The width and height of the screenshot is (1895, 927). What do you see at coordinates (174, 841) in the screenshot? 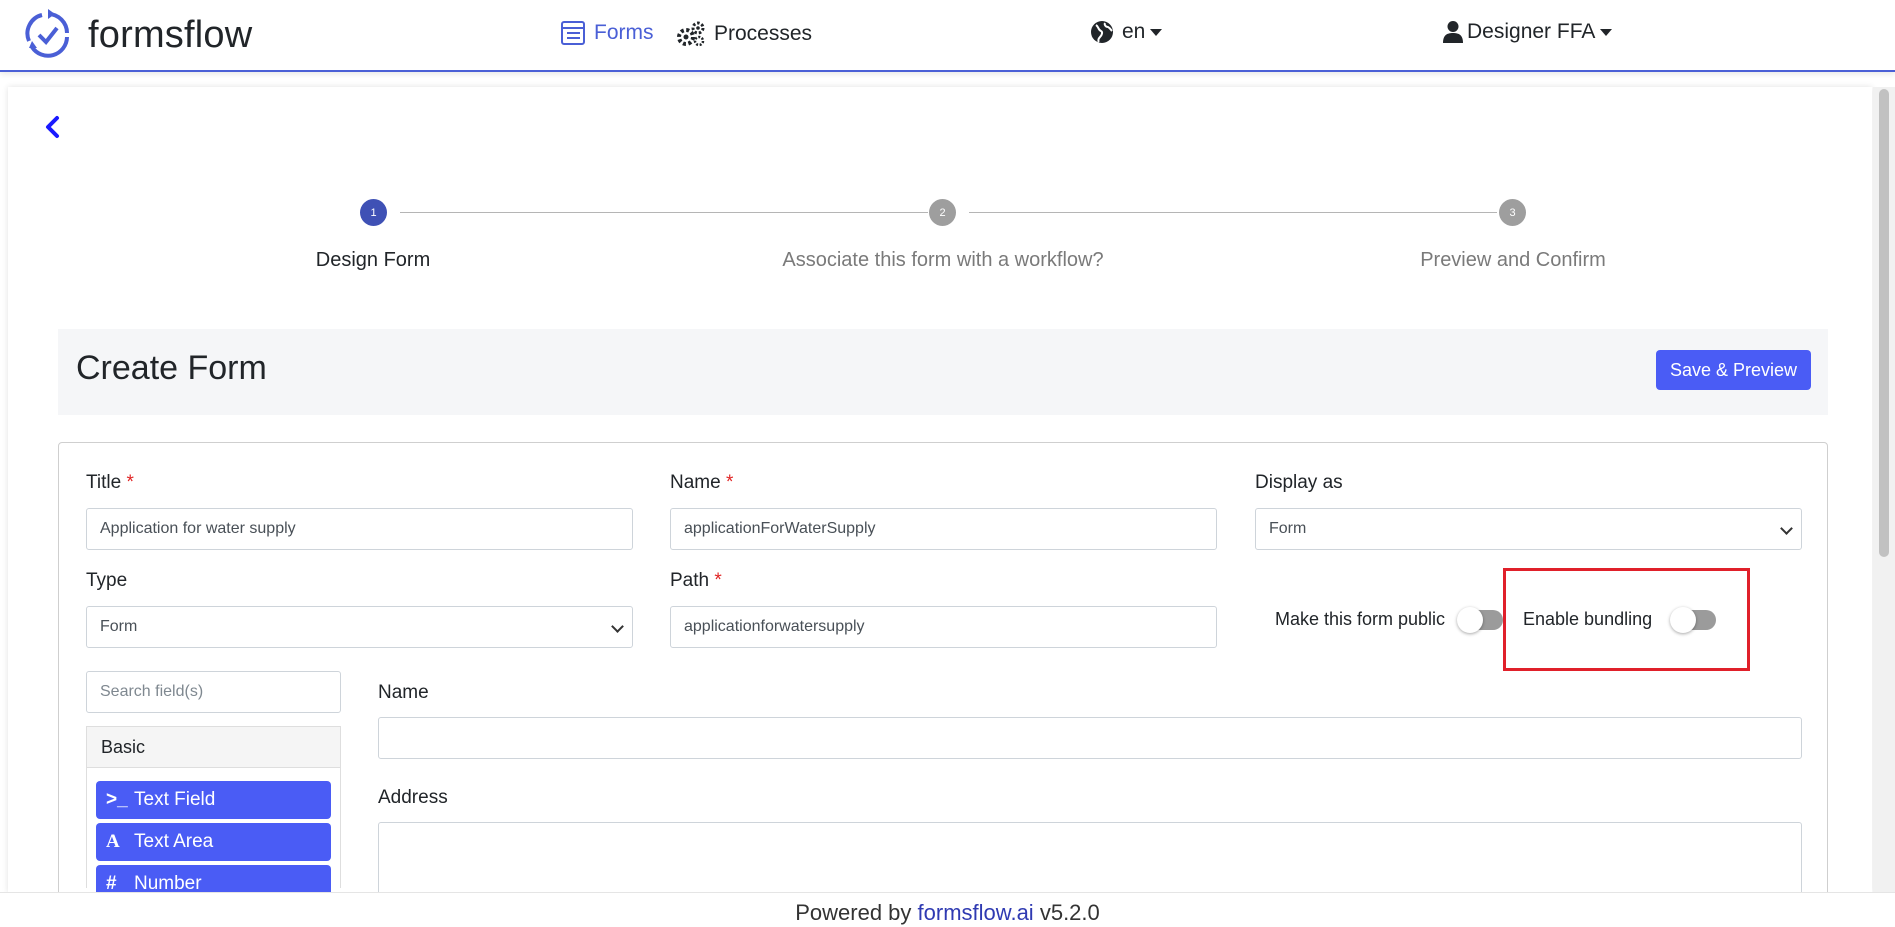
I see `component-label: Text Area` at bounding box center [174, 841].